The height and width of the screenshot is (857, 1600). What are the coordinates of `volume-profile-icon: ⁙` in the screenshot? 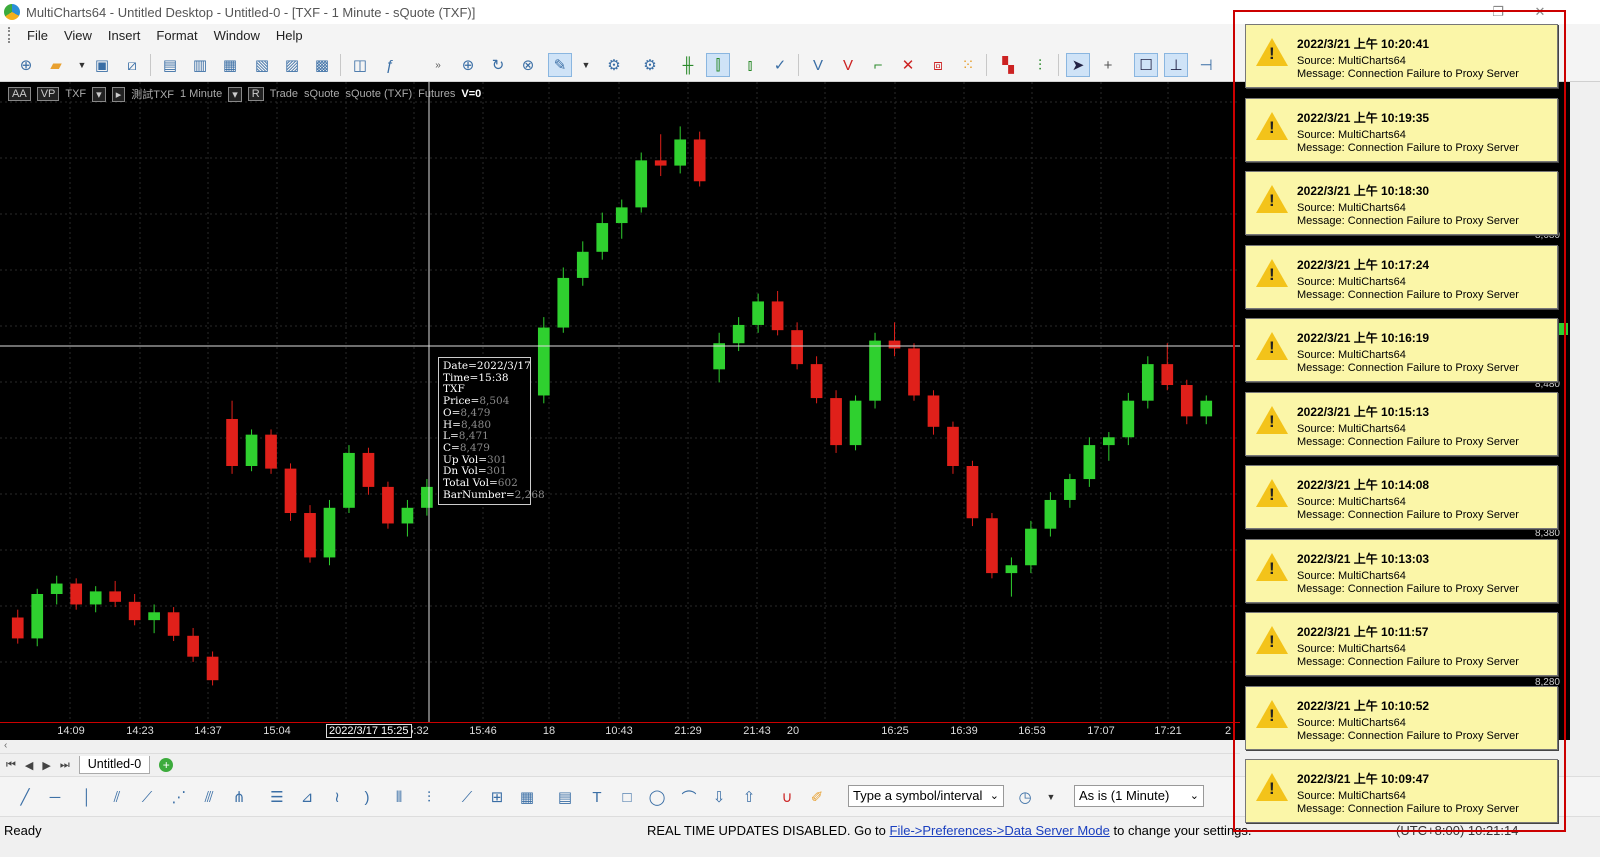 It's located at (968, 65).